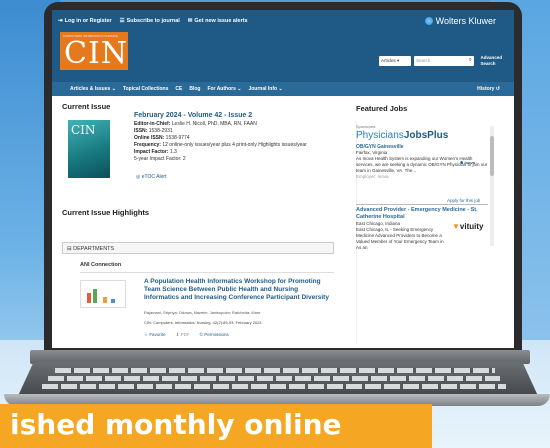 This screenshot has height=448, width=550. Describe the element at coordinates (138, 177) in the screenshot. I see `bell-icon: ◎` at that location.